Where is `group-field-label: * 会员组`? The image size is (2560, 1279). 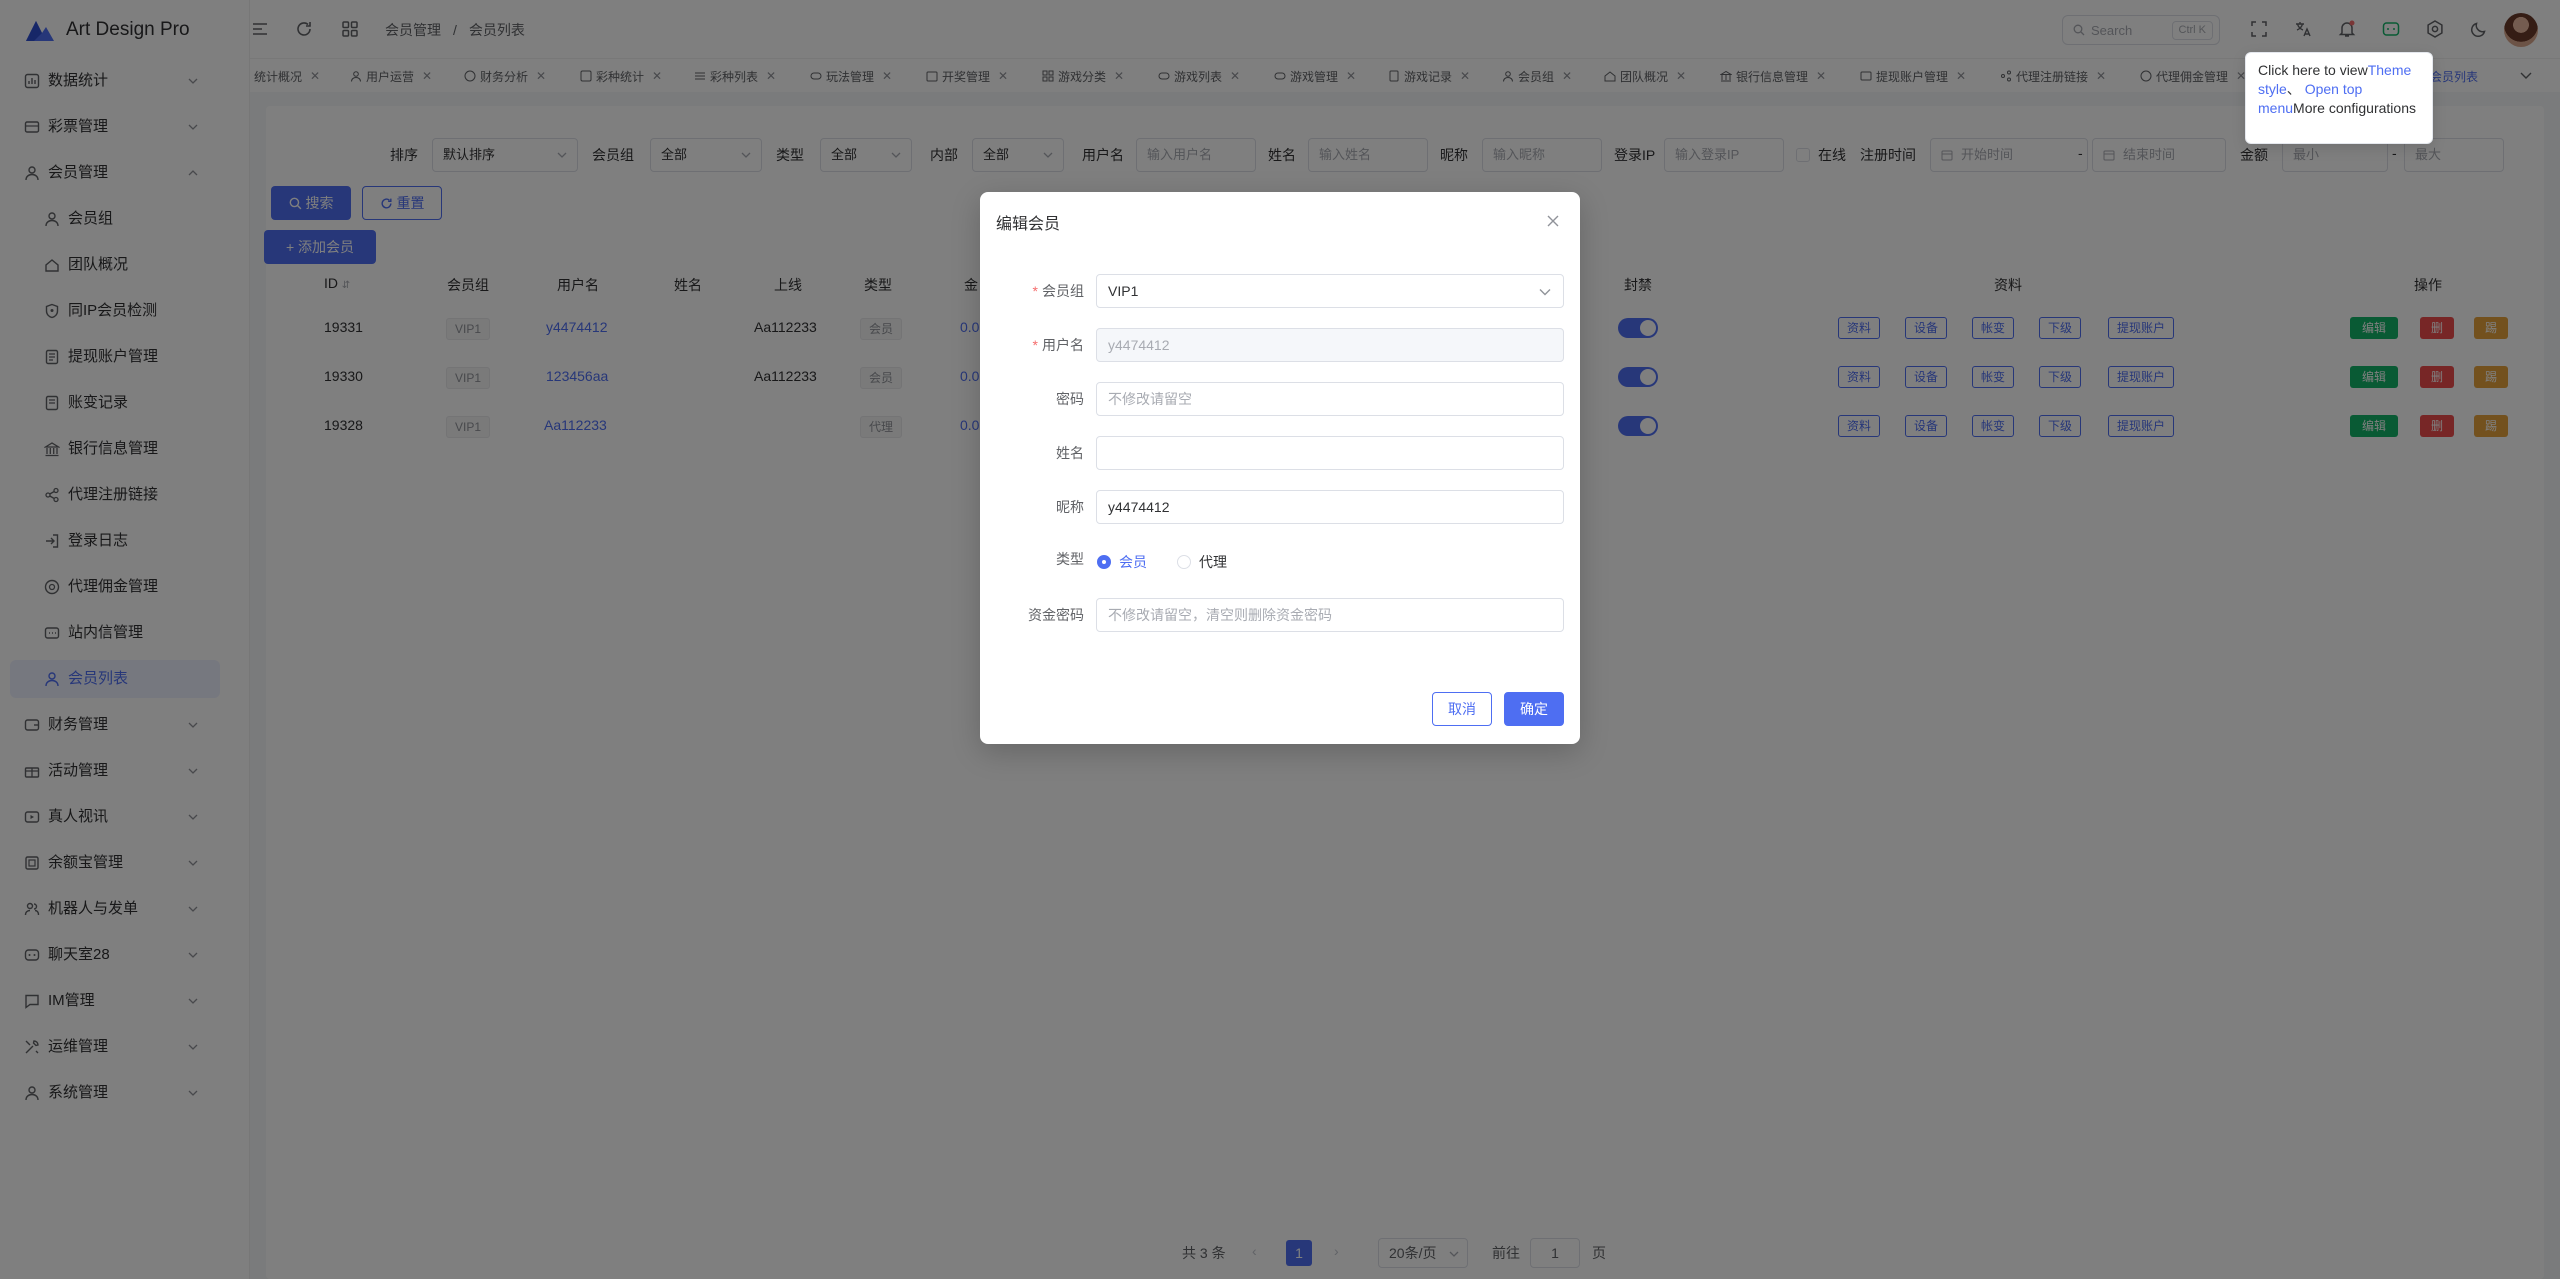
group-field-label: * 会员组 is located at coordinates (1032, 291).